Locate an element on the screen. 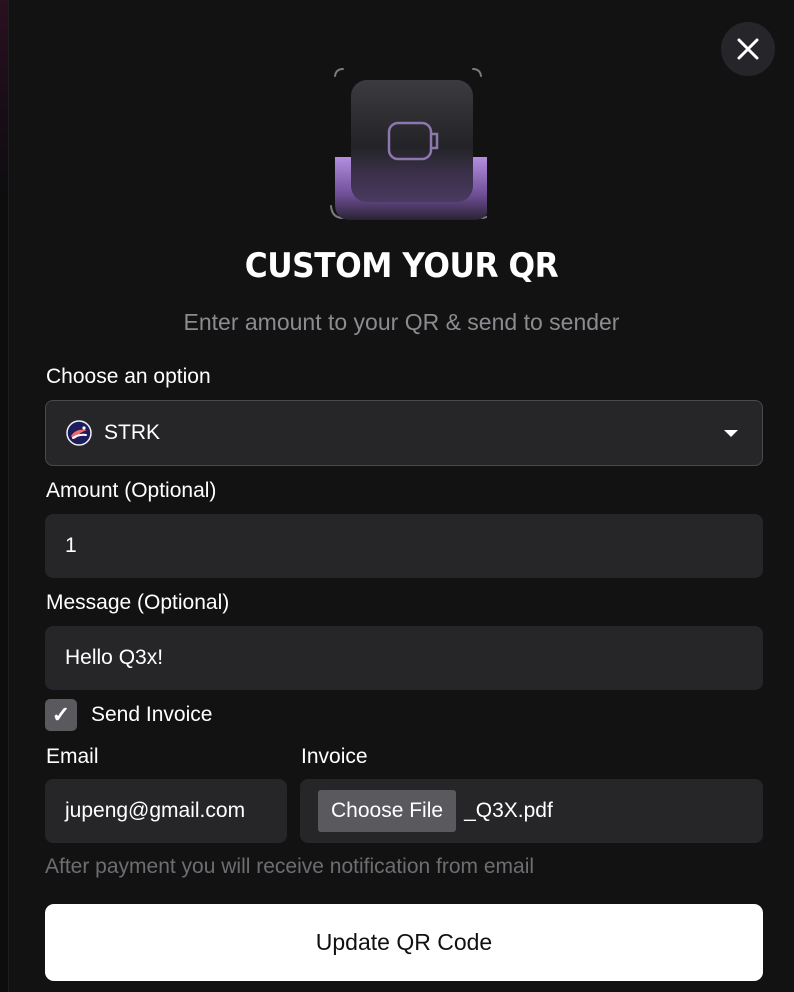 The image size is (794, 992). close-button is located at coordinates (748, 49).